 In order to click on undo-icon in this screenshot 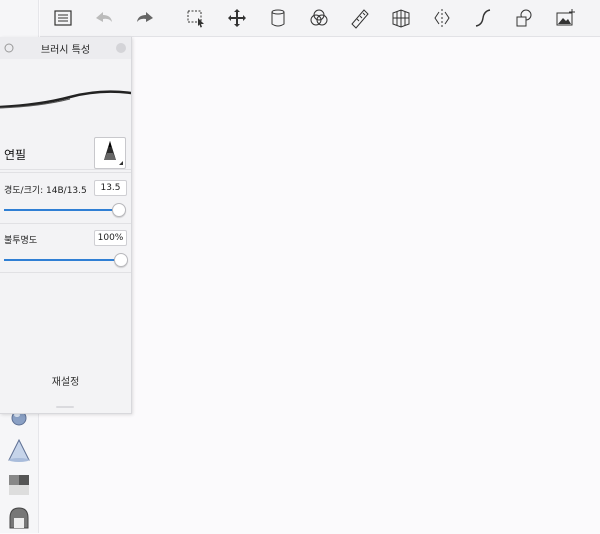, I will do `click(104, 18)`.